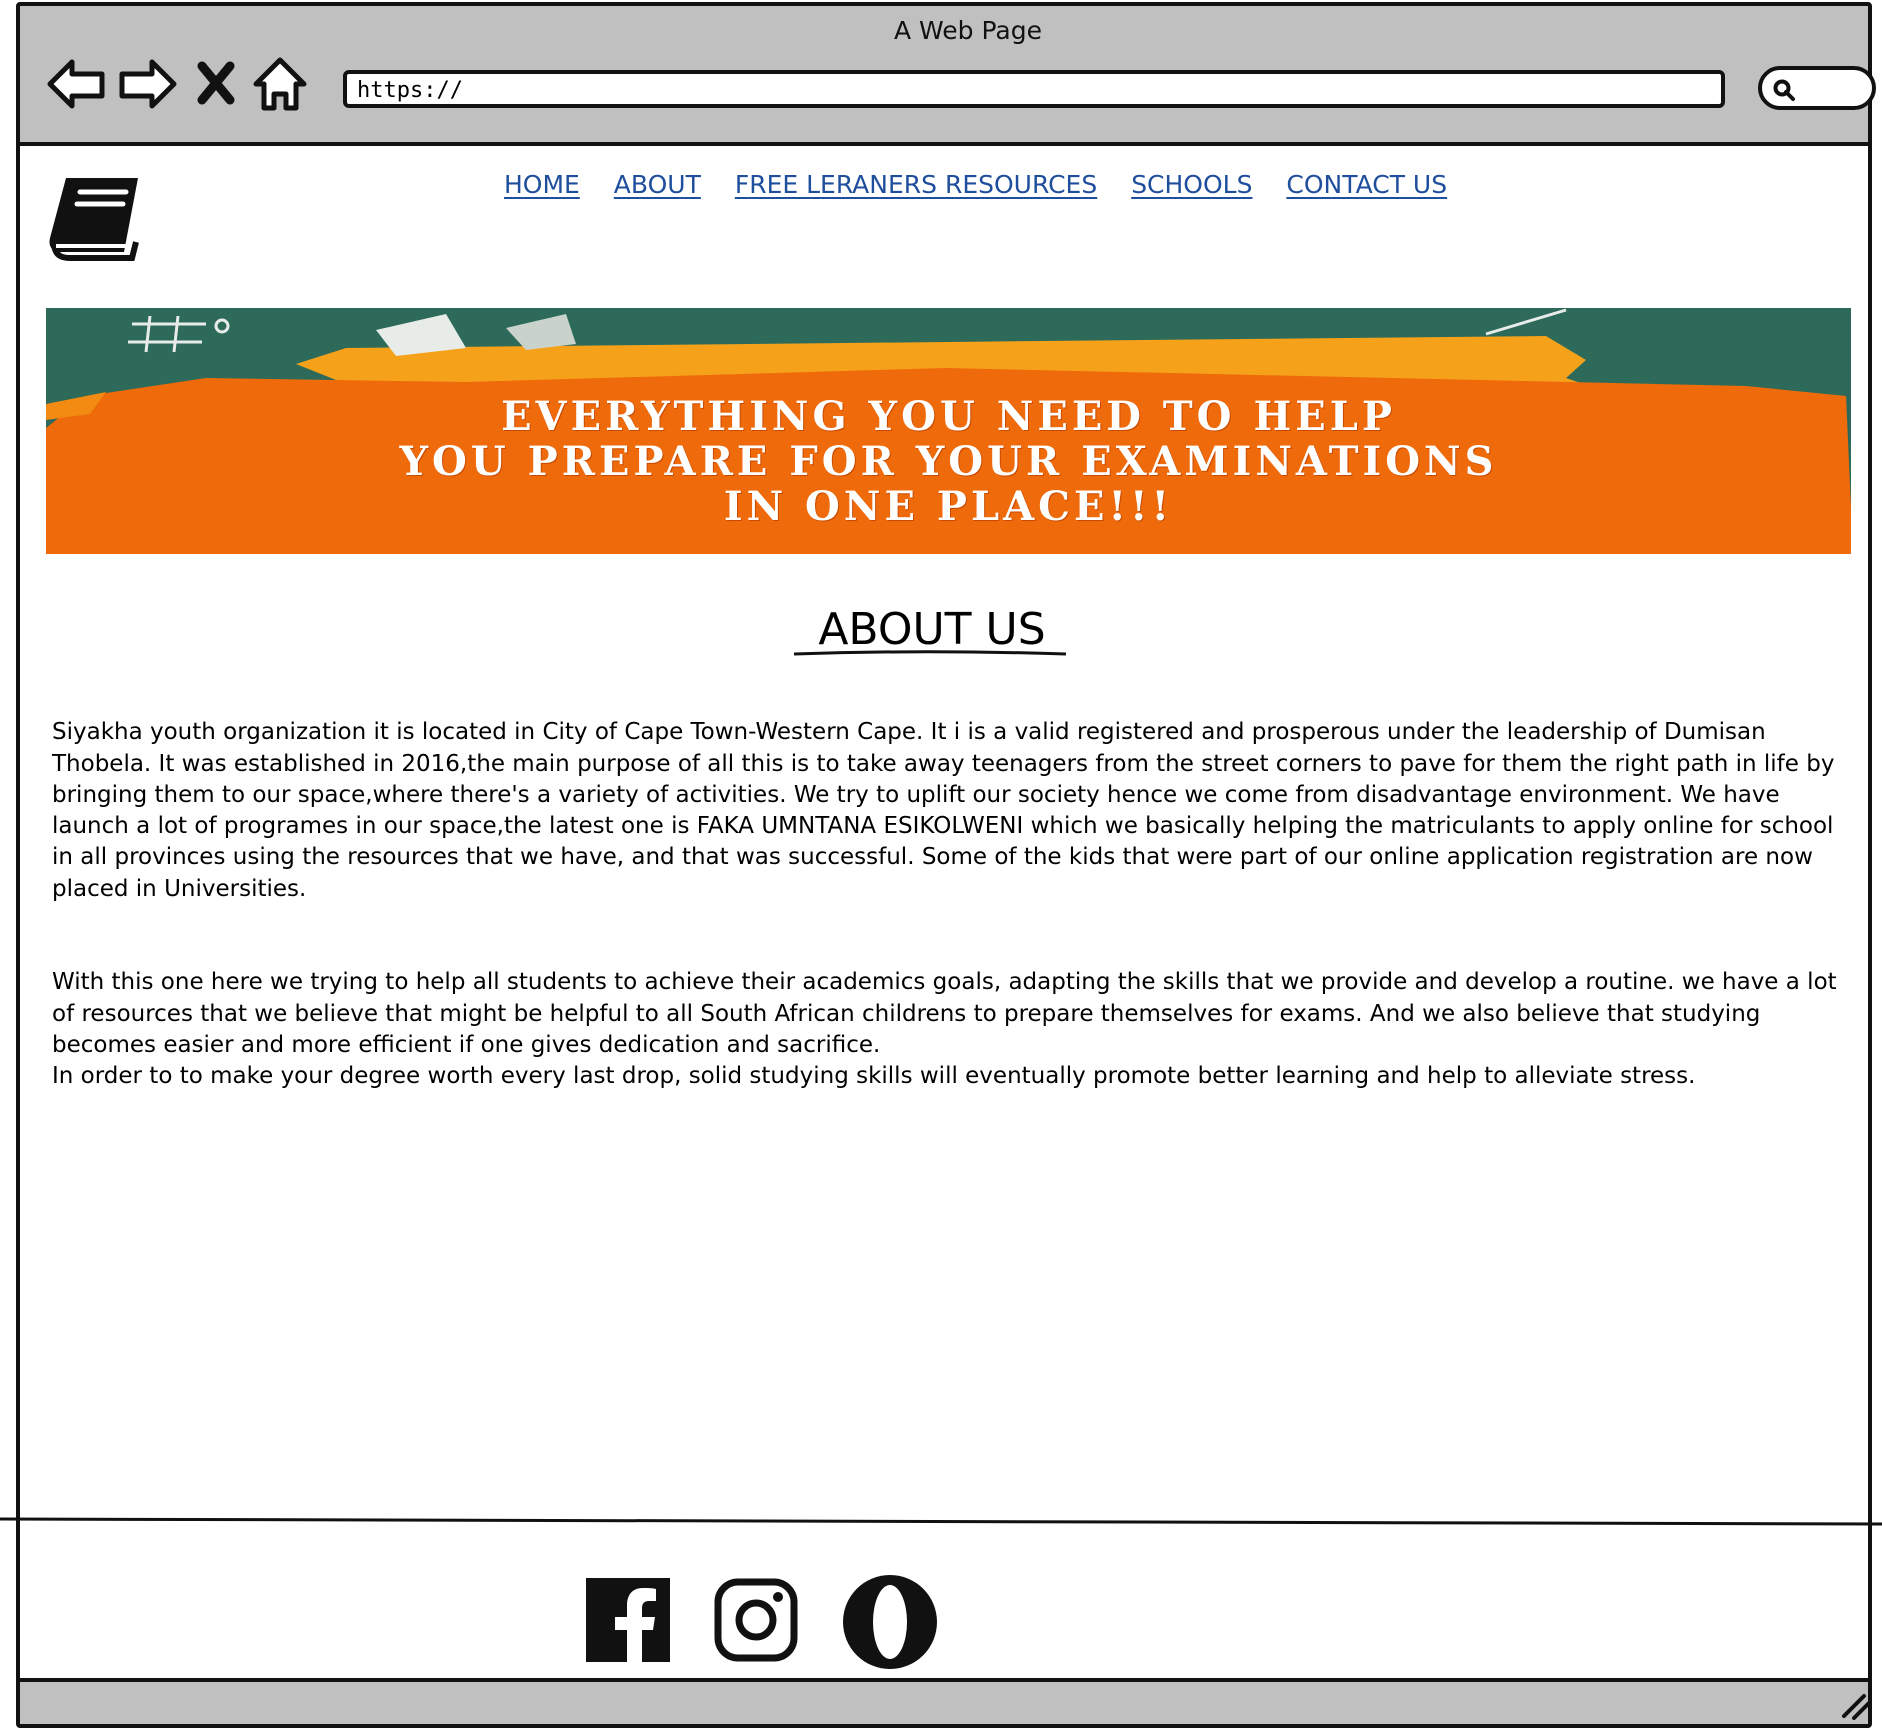 The image size is (1882, 1734). I want to click on browser-toolbar: A Web Page https://, so click(948, 76).